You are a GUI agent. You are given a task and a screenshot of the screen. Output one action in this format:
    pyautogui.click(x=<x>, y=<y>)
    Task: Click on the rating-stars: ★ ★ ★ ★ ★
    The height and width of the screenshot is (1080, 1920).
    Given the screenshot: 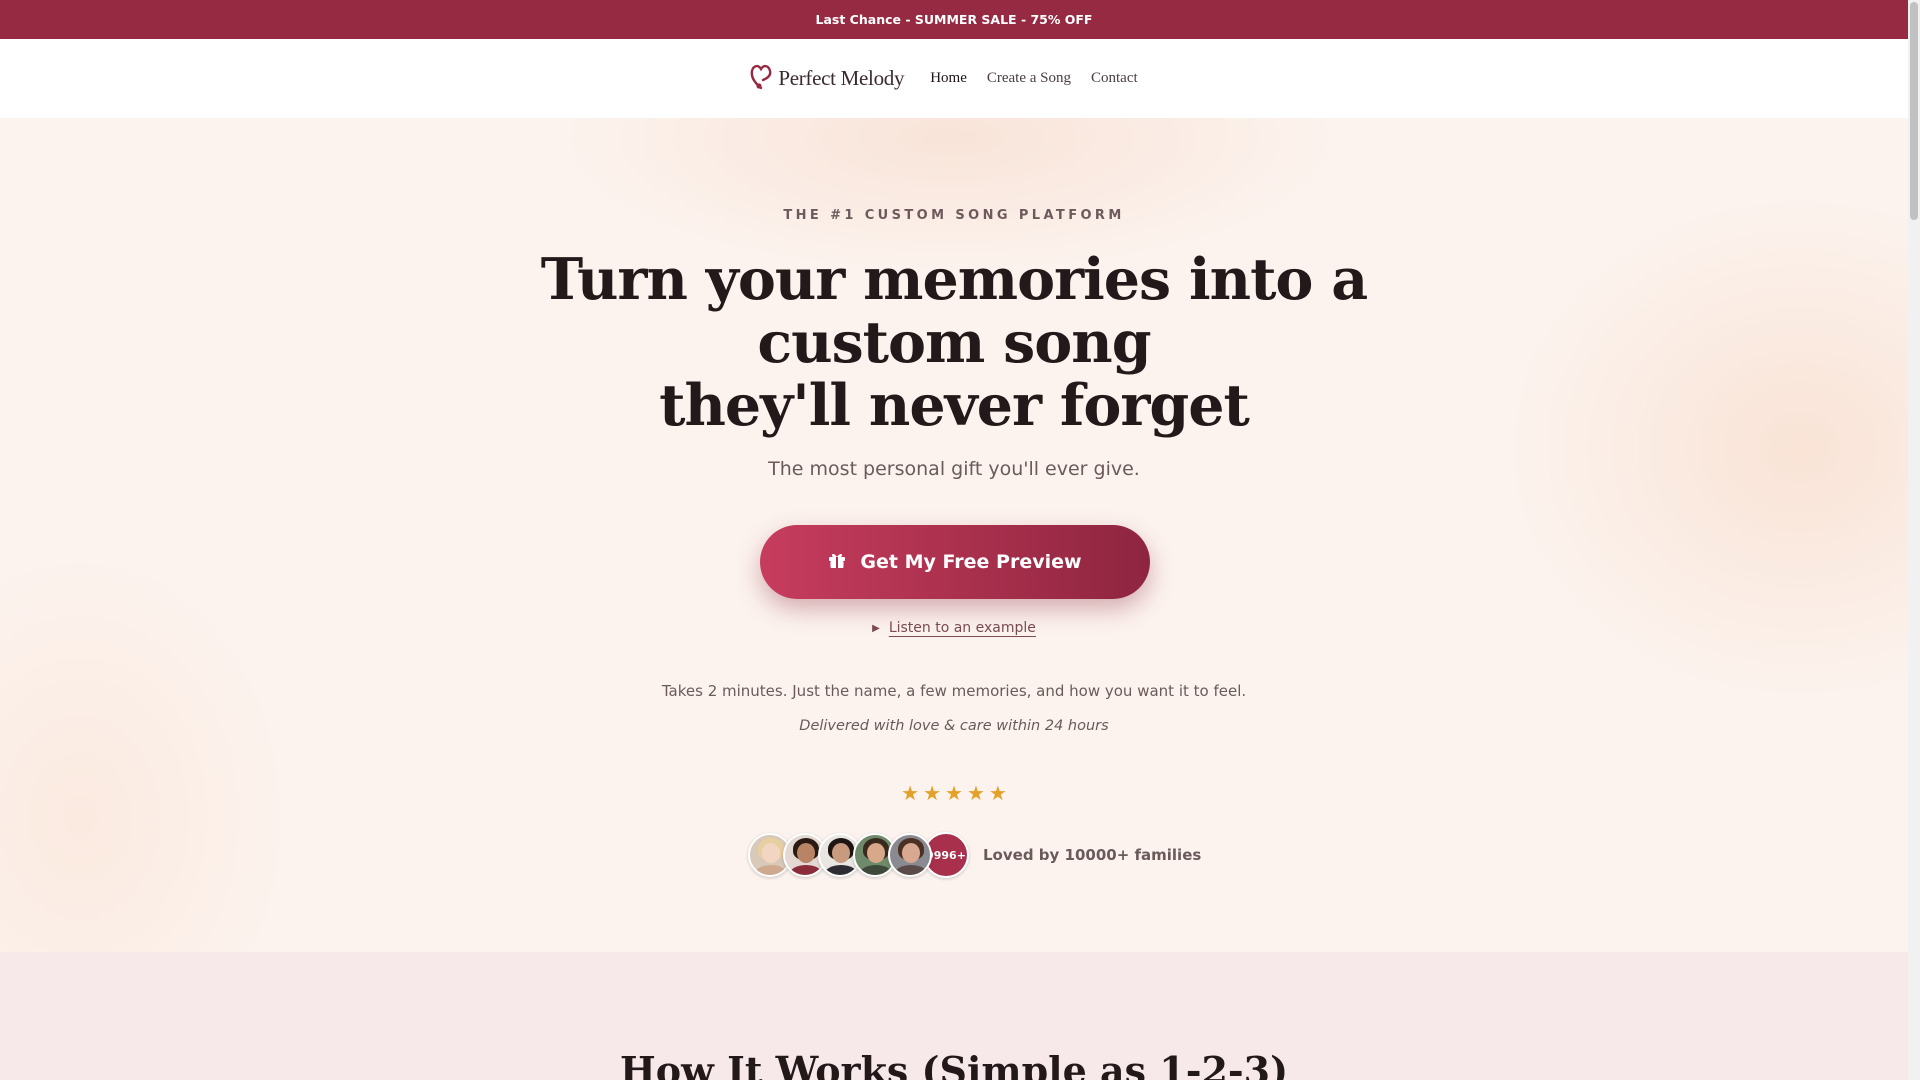 What is the action you would take?
    pyautogui.click(x=954, y=793)
    